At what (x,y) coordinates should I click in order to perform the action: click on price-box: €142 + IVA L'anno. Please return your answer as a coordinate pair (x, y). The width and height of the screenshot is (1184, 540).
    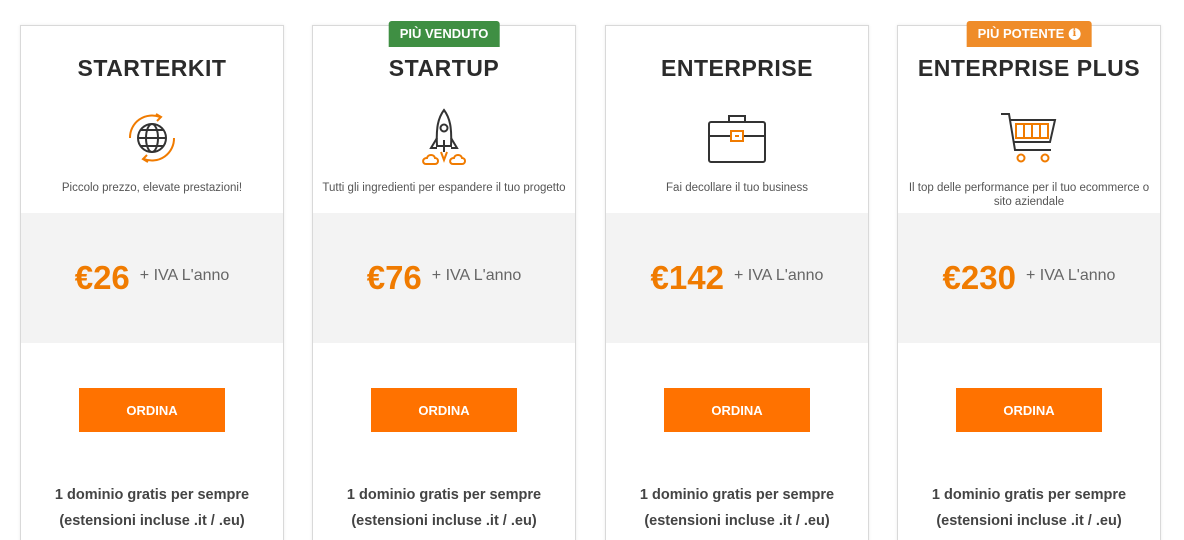
    Looking at the image, I should click on (737, 278).